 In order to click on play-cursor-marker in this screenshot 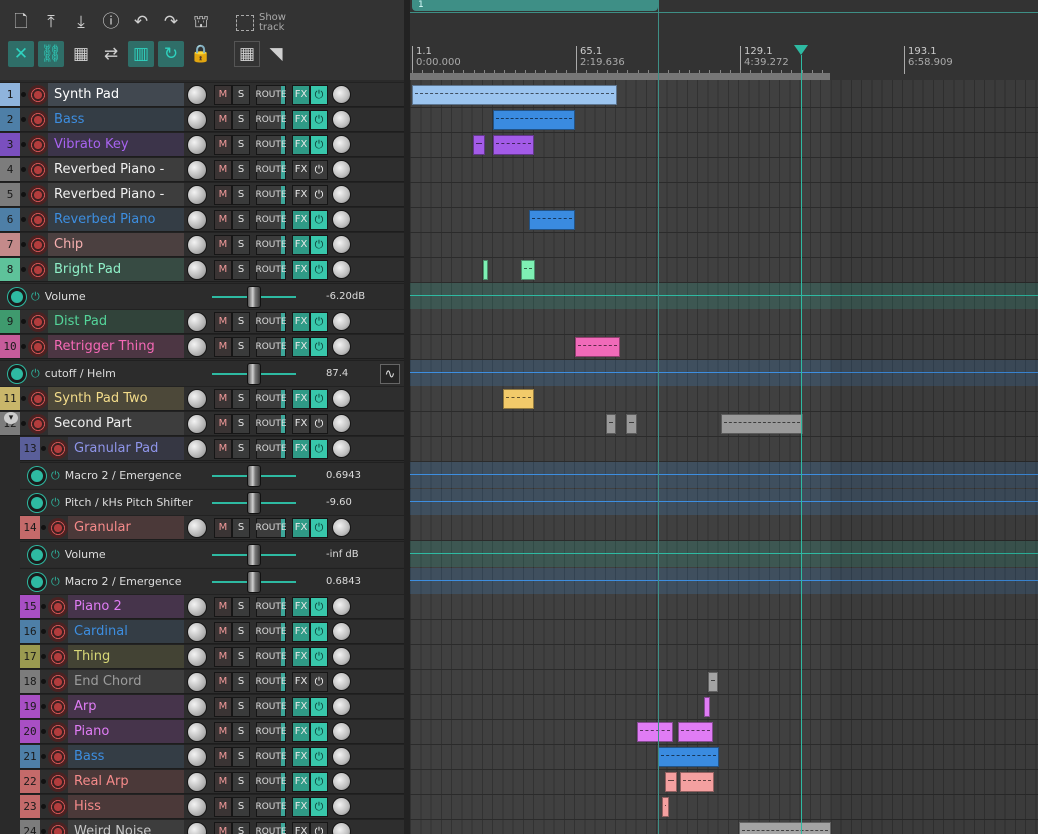, I will do `click(801, 50)`.